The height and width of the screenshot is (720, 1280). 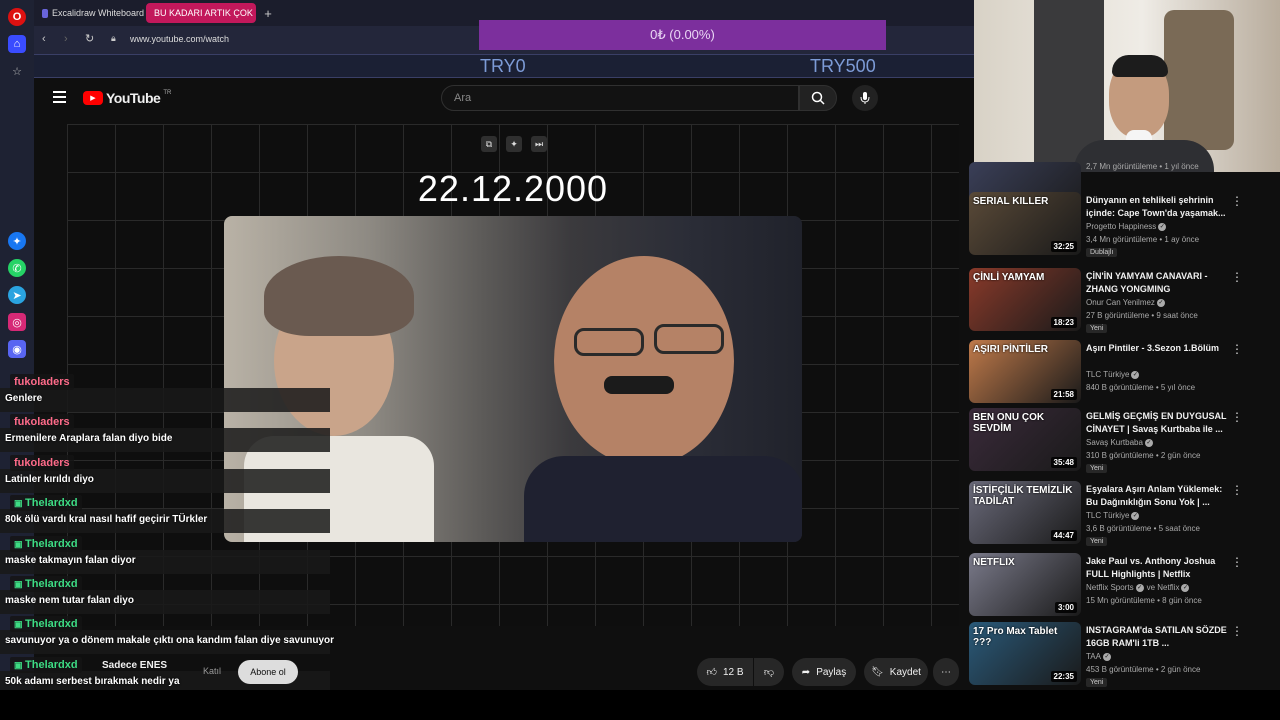 I want to click on tab-excalidraw: Excalidraw Whiteboard, so click(x=91, y=13).